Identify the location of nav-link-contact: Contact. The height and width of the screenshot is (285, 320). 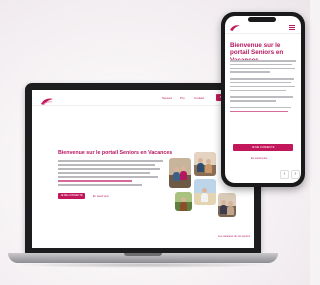
(199, 98).